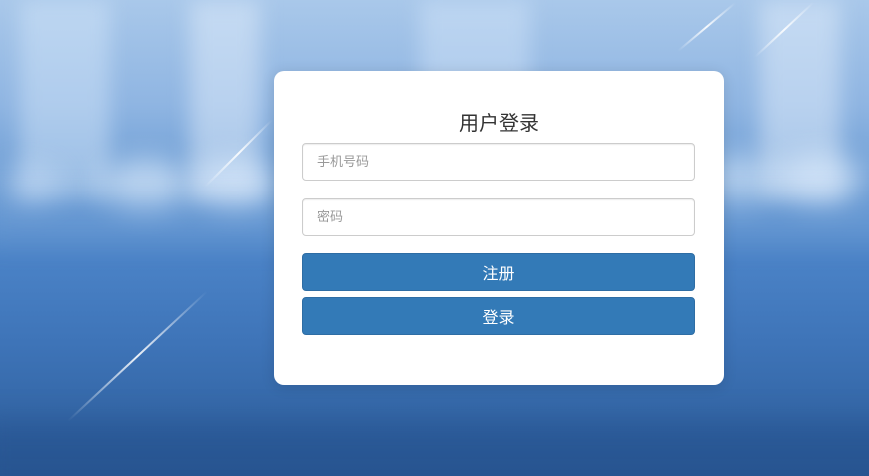  Describe the element at coordinates (498, 272) in the screenshot. I see `register-button: 注册` at that location.